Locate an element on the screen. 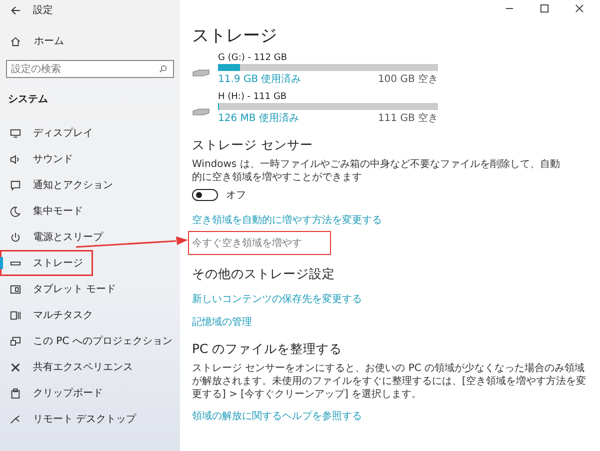 The image size is (600, 451). sidebar-item: ストレージ is located at coordinates (46, 263).